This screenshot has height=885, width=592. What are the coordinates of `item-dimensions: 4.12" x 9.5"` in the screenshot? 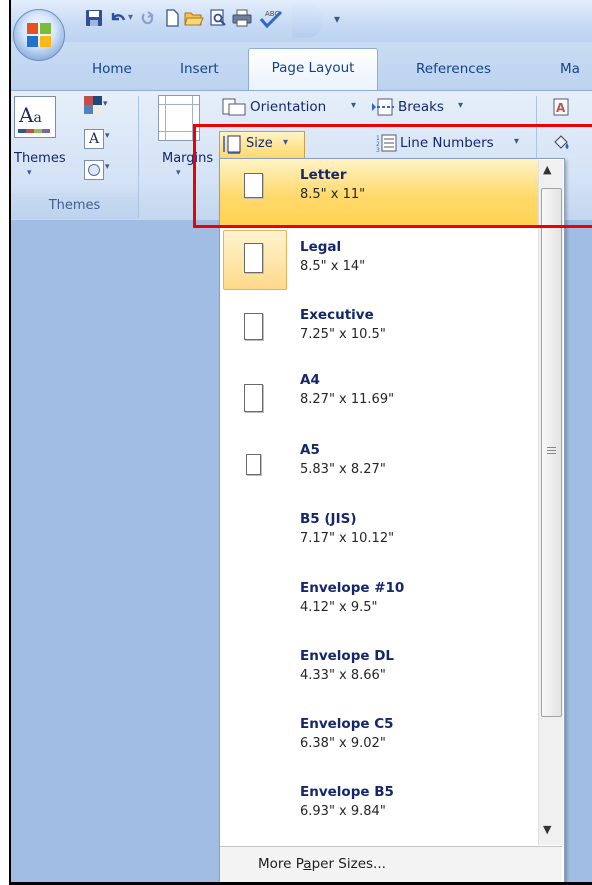 It's located at (339, 607).